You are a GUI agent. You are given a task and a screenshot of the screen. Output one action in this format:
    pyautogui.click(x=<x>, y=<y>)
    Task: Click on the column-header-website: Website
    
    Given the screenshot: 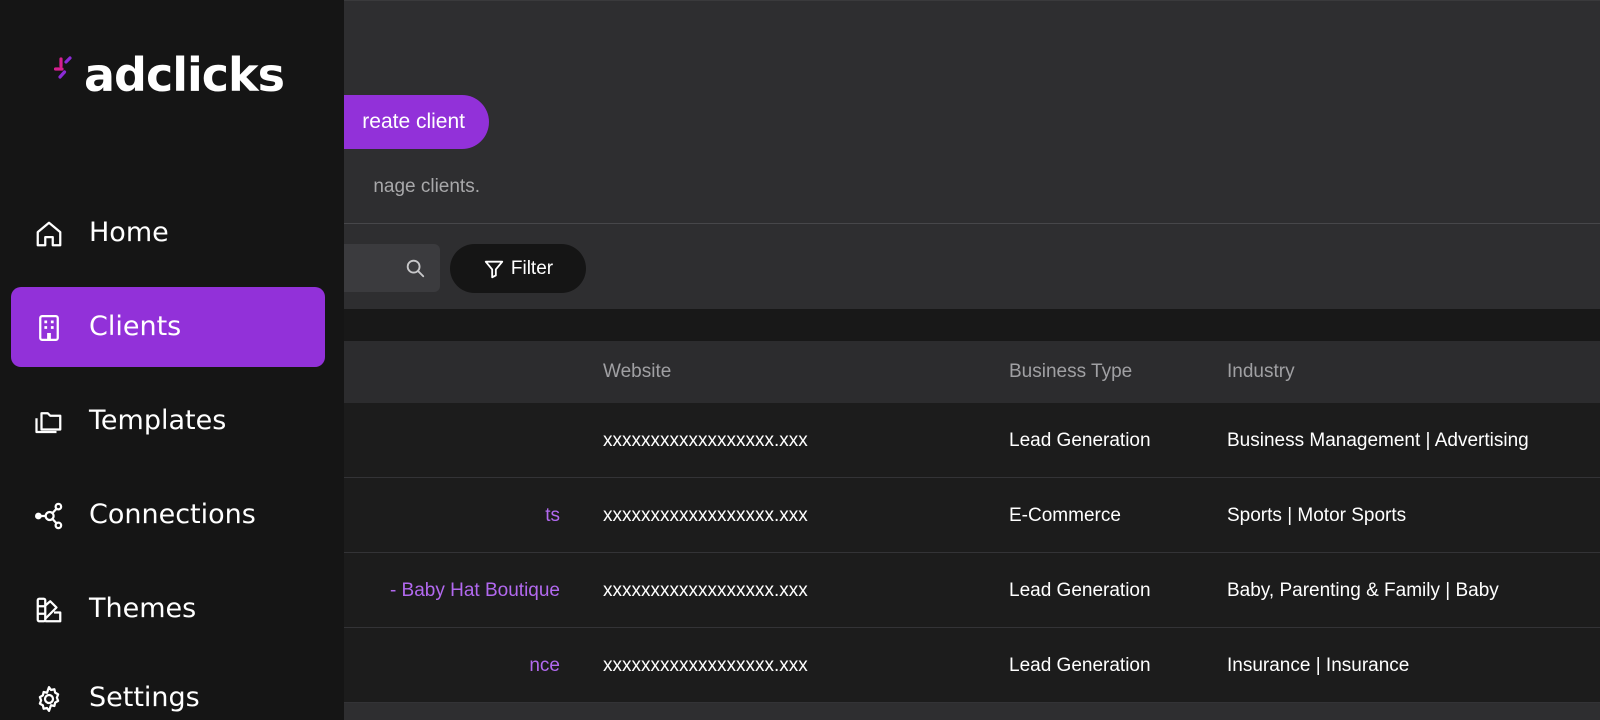 What is the action you would take?
    pyautogui.click(x=637, y=372)
    